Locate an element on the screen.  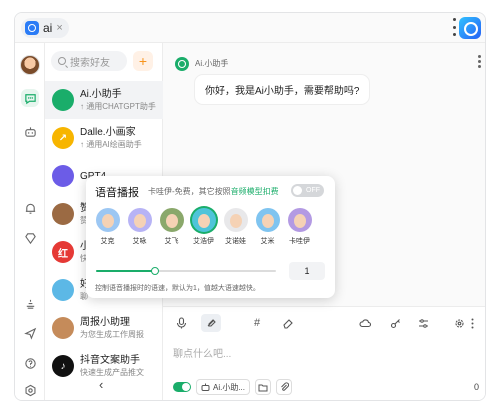
voice-label: 艾米 is located at coordinates (267, 241).